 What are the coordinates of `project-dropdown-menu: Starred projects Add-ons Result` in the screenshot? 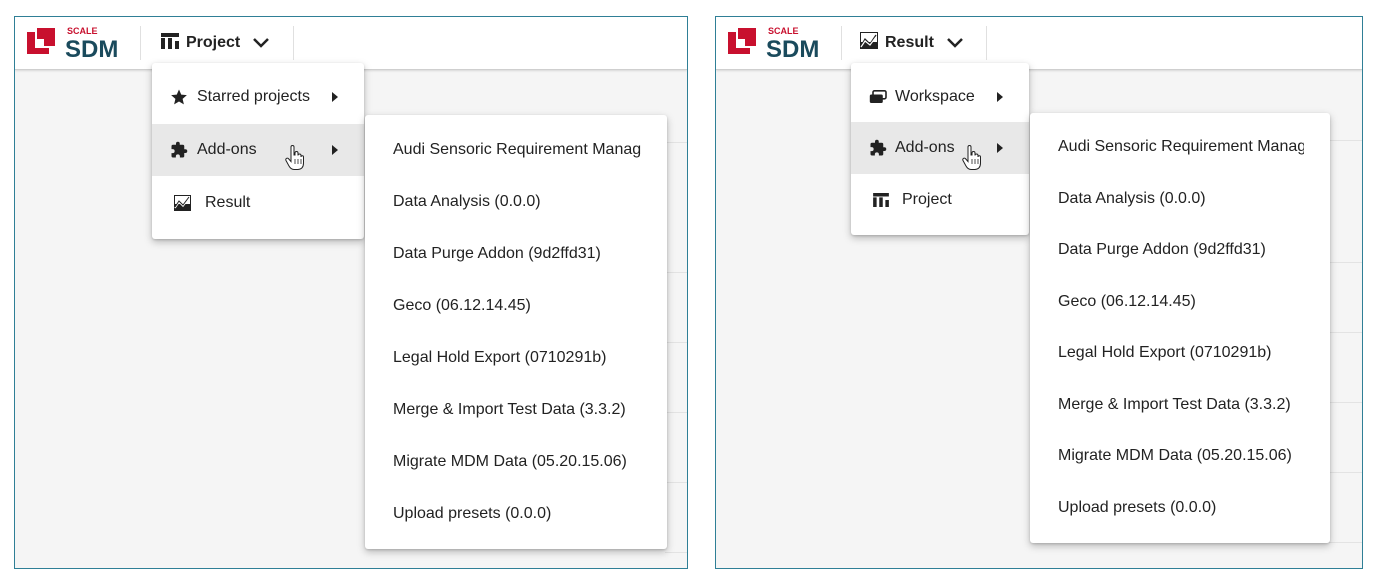 It's located at (258, 151).